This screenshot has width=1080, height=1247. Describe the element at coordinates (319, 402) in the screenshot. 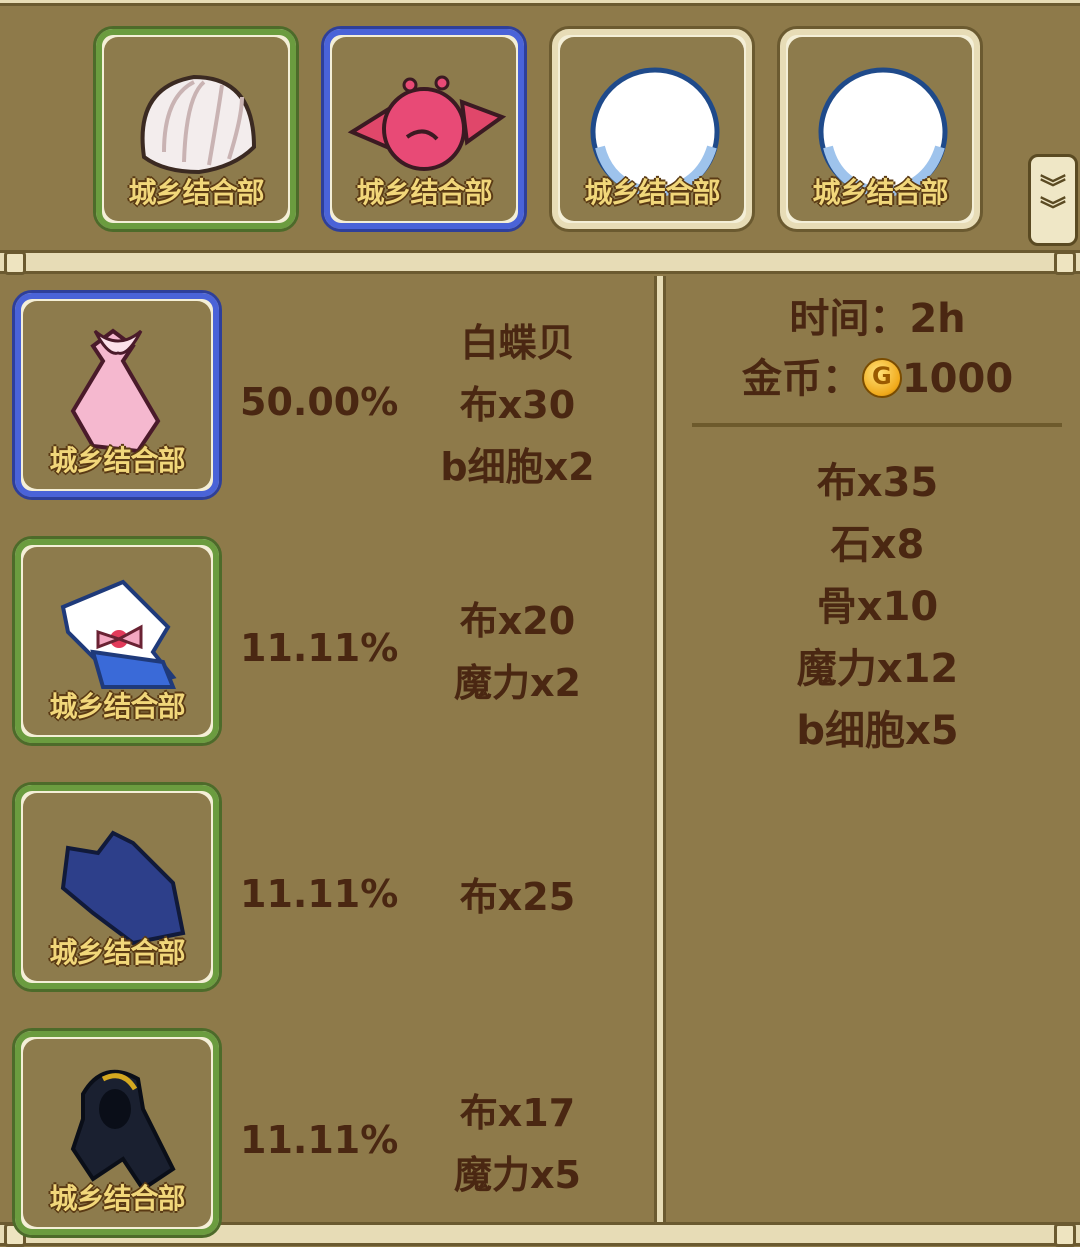

I see `chance-1: 50.00%` at that location.